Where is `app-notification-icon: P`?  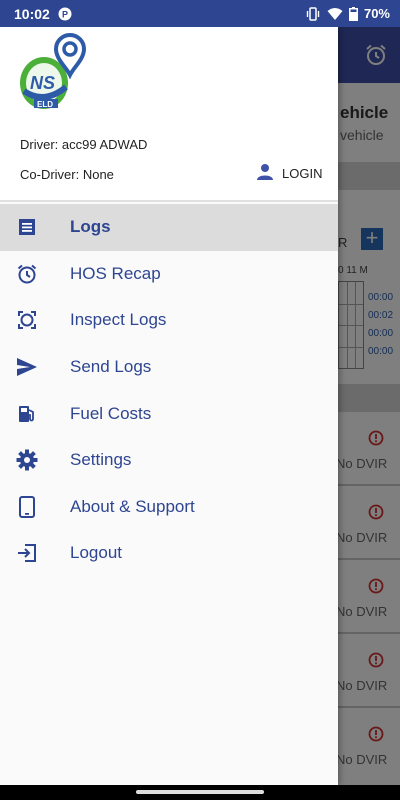
app-notification-icon: P is located at coordinates (65, 14).